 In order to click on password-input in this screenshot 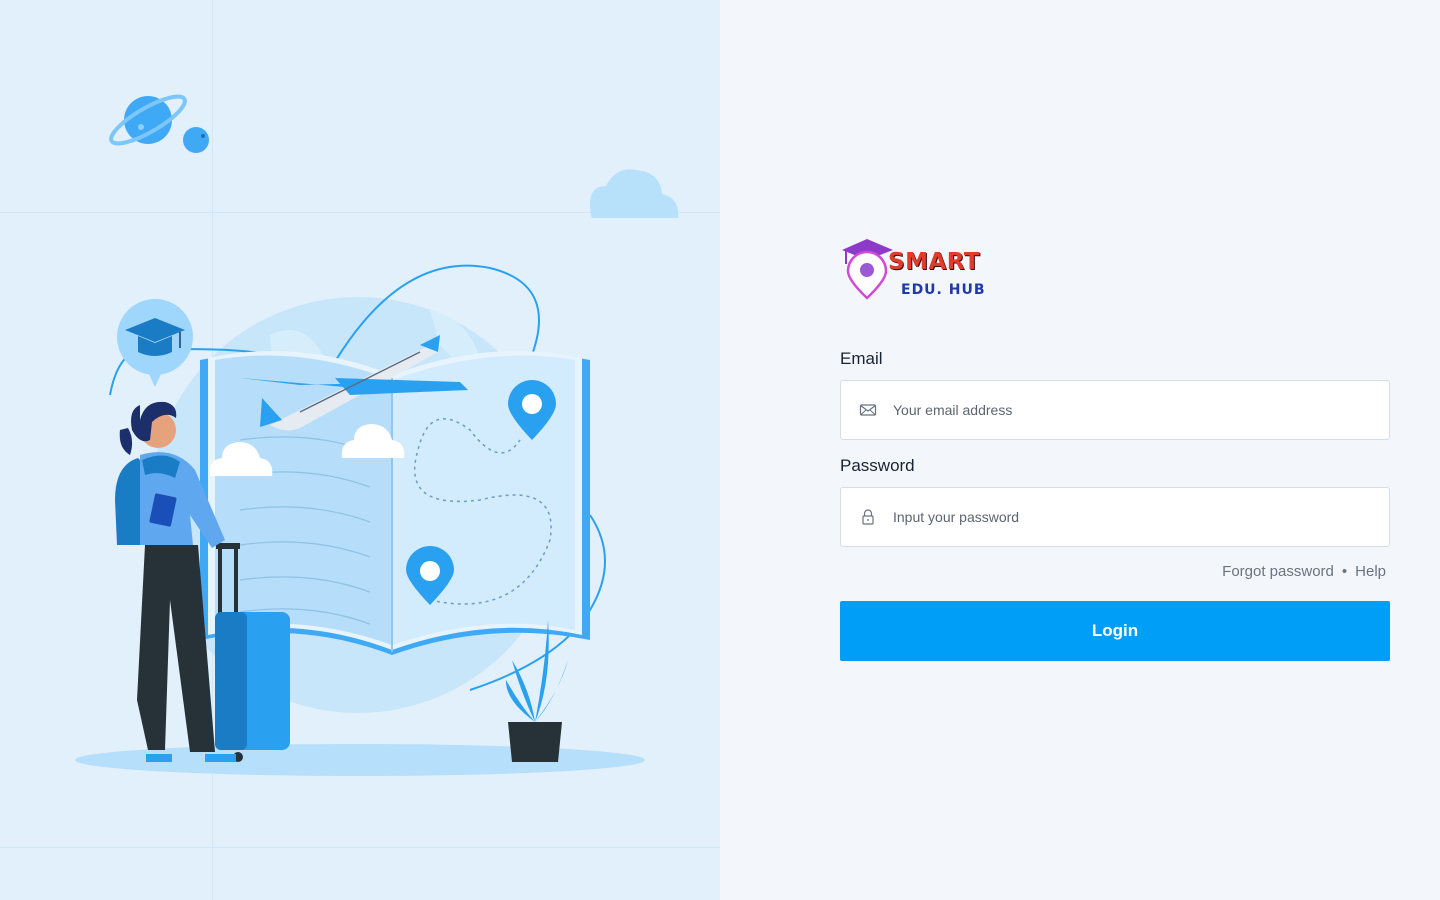, I will do `click(1133, 517)`.